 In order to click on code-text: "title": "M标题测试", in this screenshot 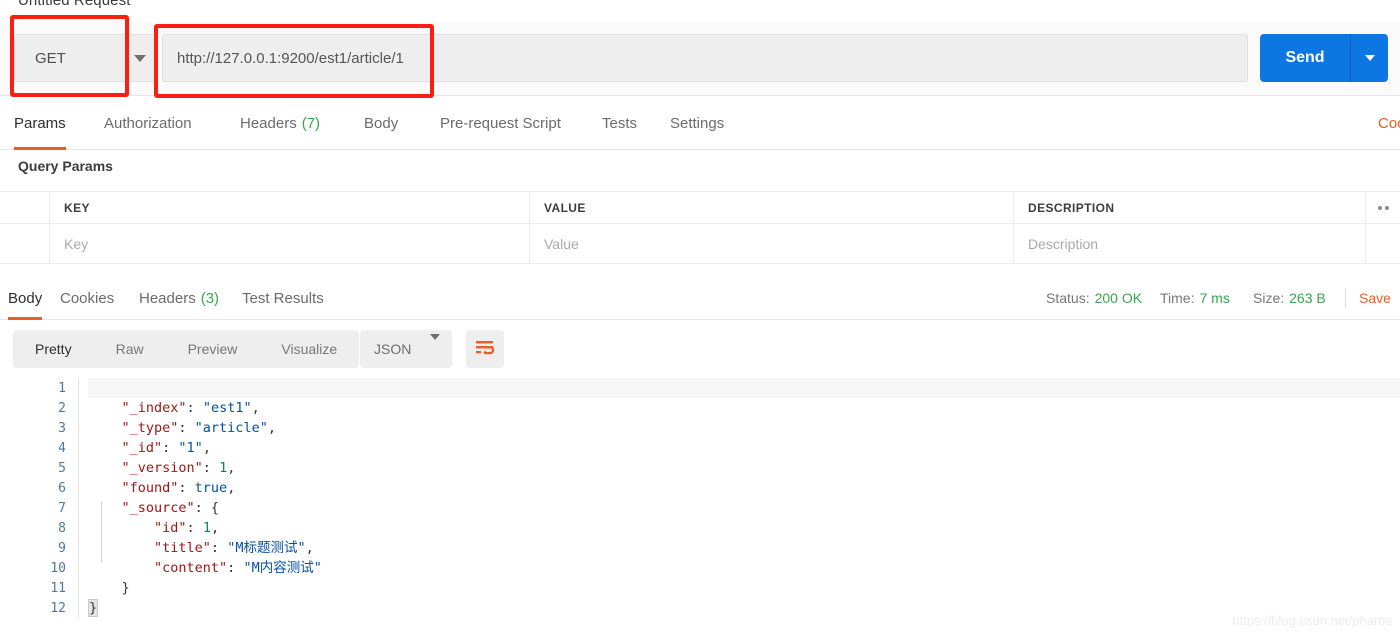, I will do `click(739, 548)`.